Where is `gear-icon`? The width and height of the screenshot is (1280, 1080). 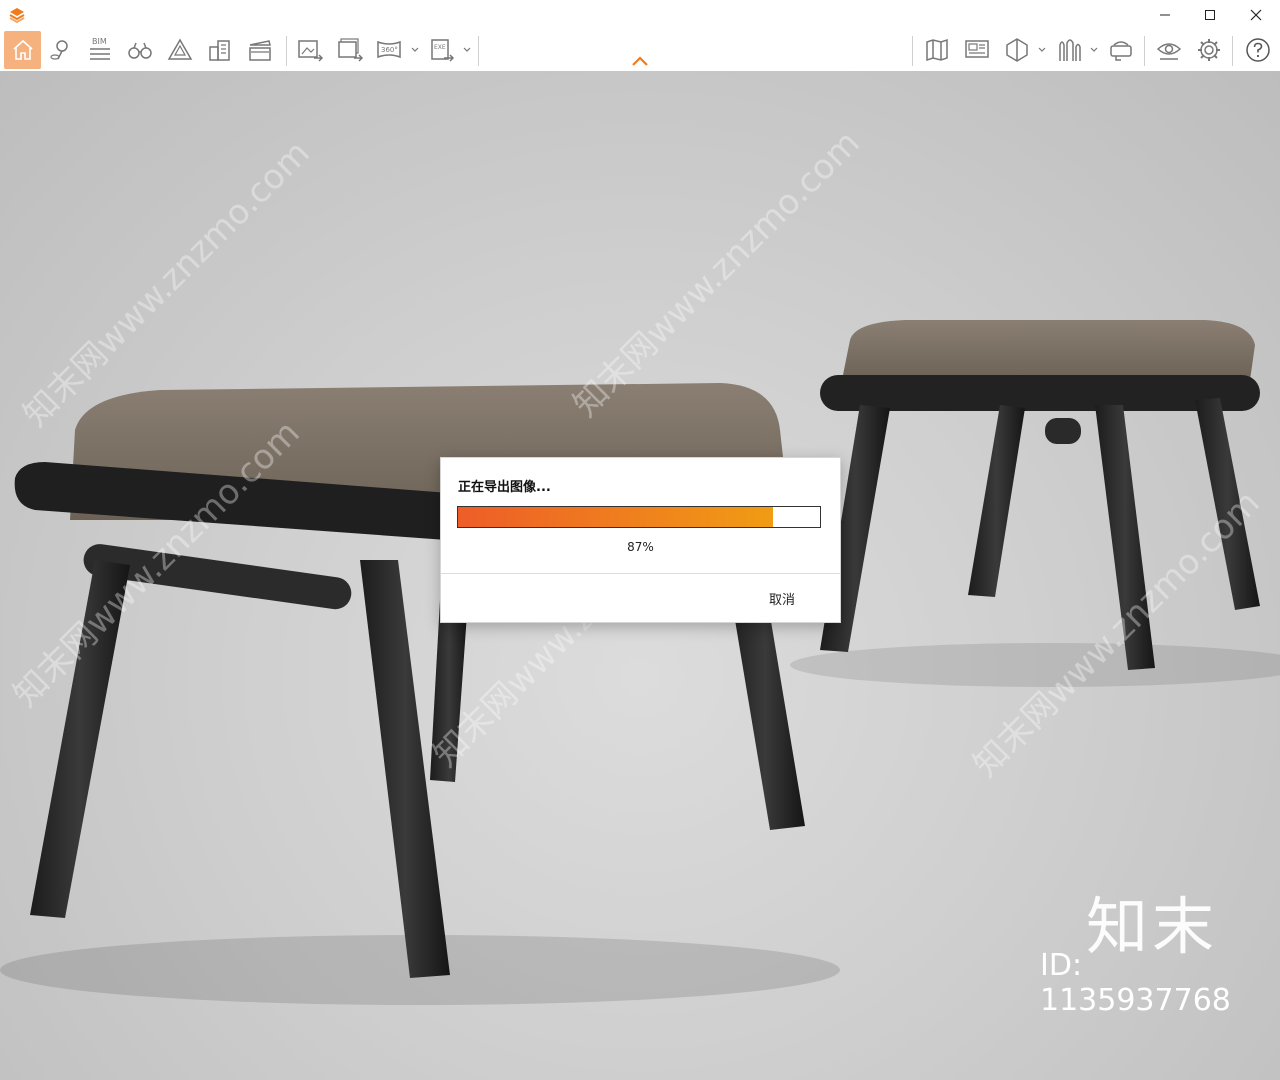 gear-icon is located at coordinates (1209, 50).